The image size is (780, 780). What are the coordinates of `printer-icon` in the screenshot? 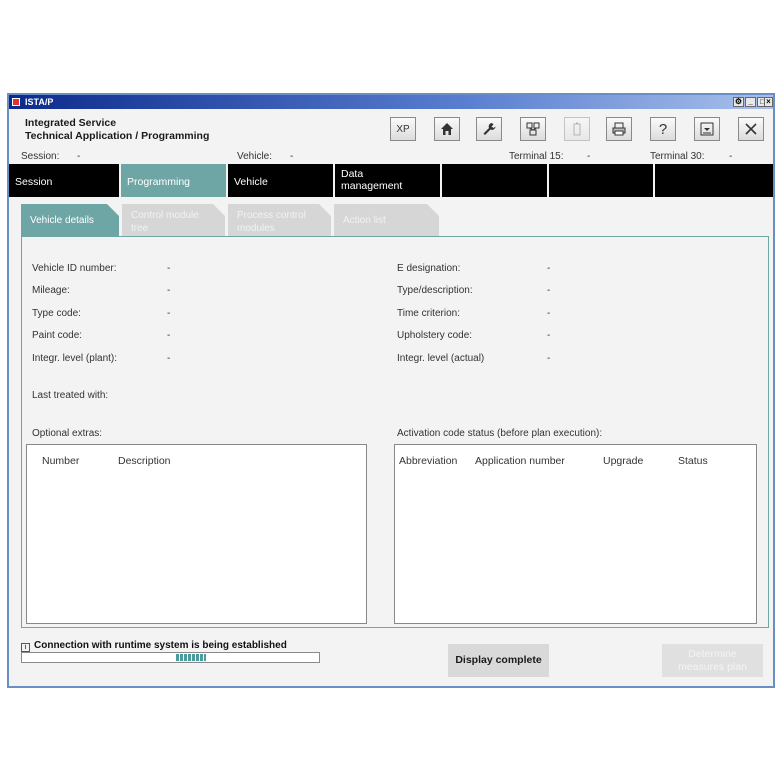 It's located at (619, 129).